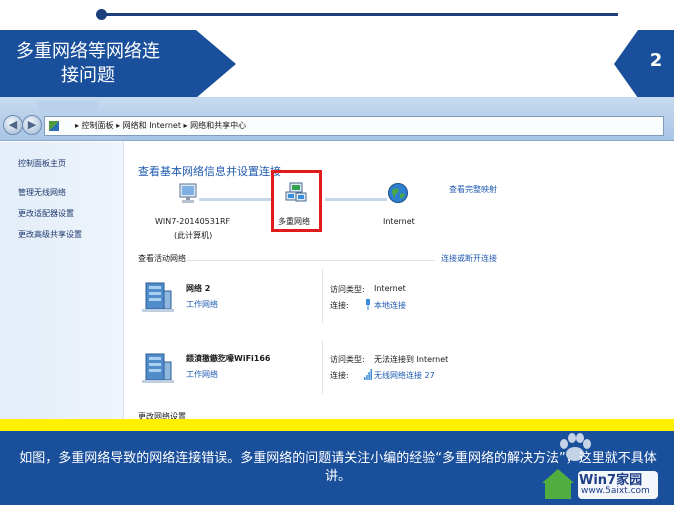 The height and width of the screenshot is (505, 674). What do you see at coordinates (359, 14) in the screenshot?
I see `header-rule` at bounding box center [359, 14].